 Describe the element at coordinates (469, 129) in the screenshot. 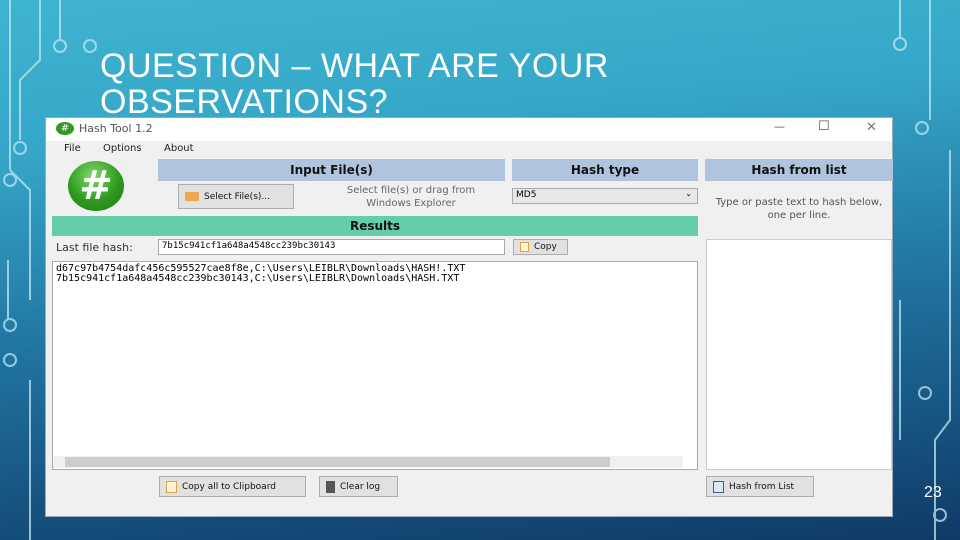

I see `title-bar: # Hash Tool 1.2 — ☐ ✕` at that location.